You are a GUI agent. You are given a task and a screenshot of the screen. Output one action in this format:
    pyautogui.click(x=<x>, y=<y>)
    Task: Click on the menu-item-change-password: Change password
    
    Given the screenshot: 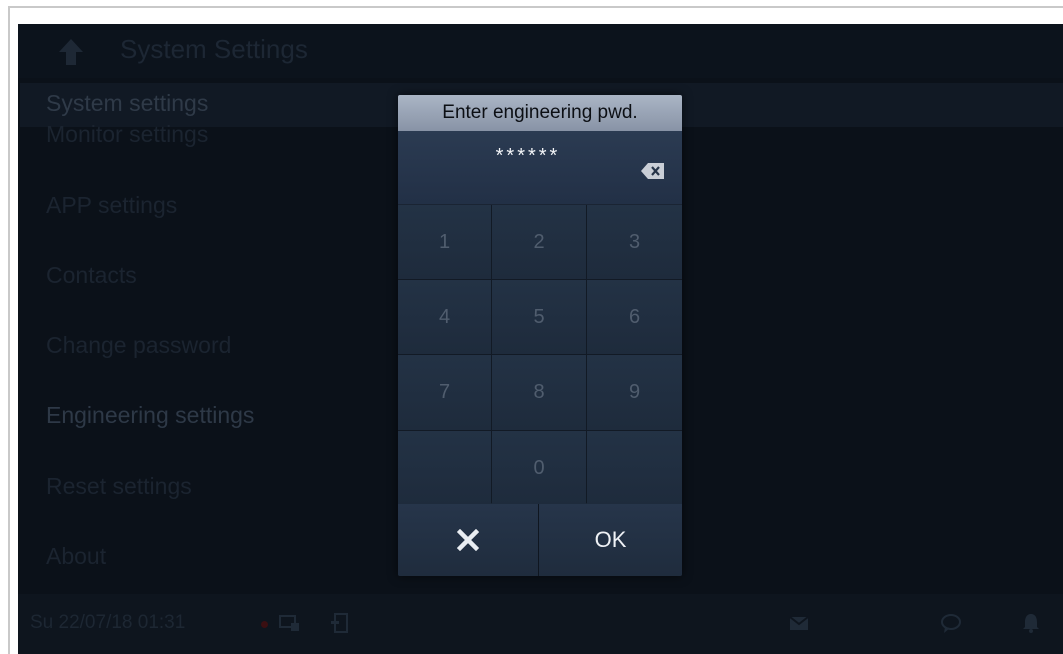 What is the action you would take?
    pyautogui.click(x=138, y=345)
    